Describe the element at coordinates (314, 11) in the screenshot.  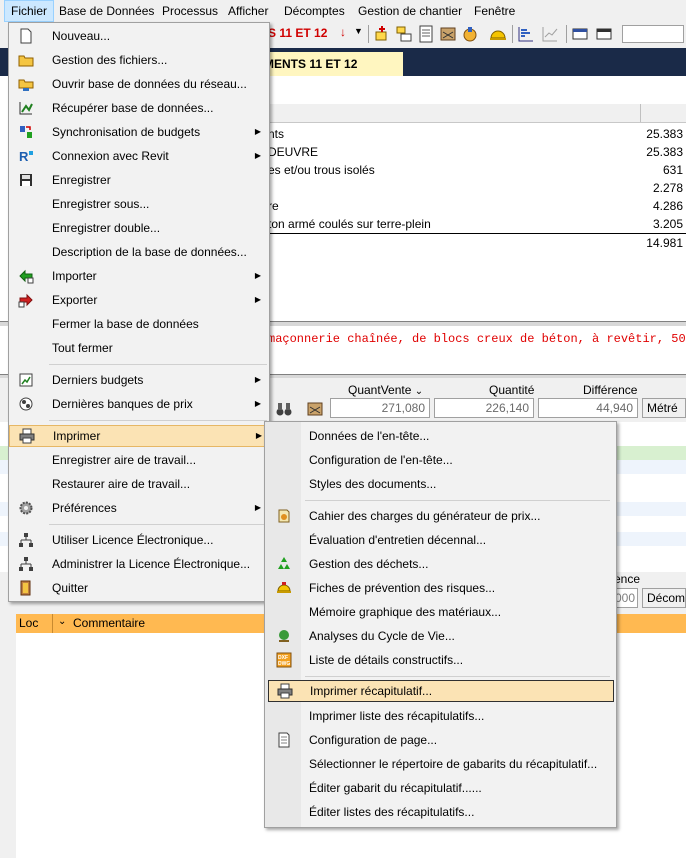
I see `menu-decomptes: Décomptes` at that location.